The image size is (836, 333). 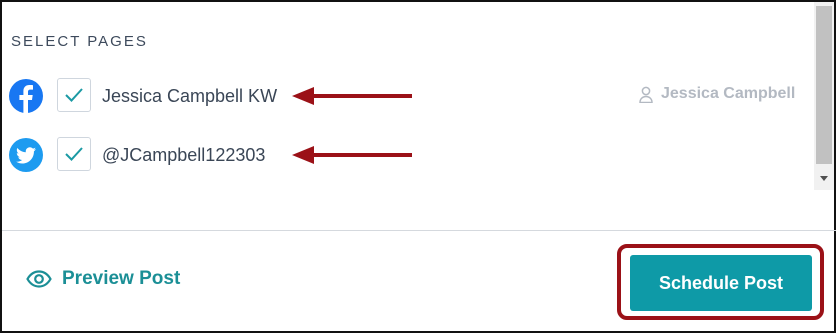 What do you see at coordinates (646, 94) in the screenshot?
I see `user-icon` at bounding box center [646, 94].